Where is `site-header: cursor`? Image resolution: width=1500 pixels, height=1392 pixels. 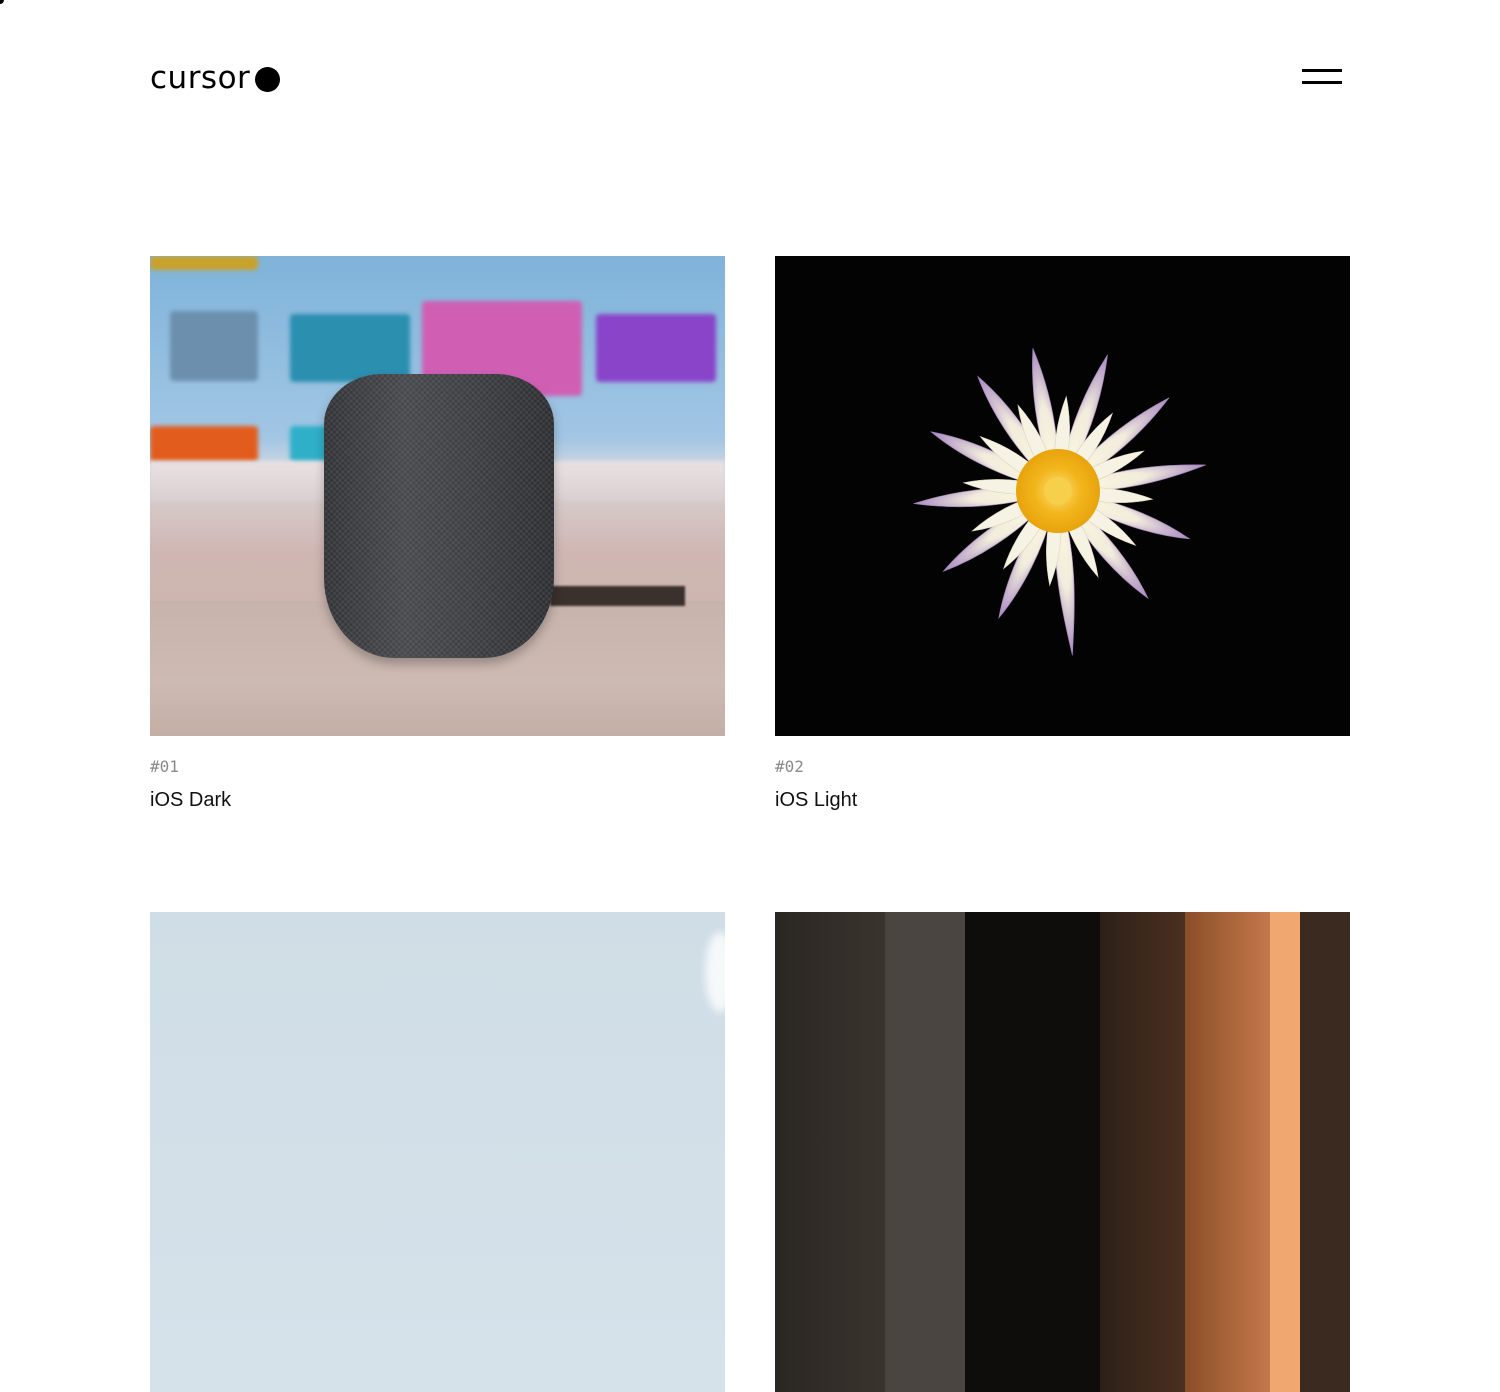 site-header: cursor is located at coordinates (750, 78).